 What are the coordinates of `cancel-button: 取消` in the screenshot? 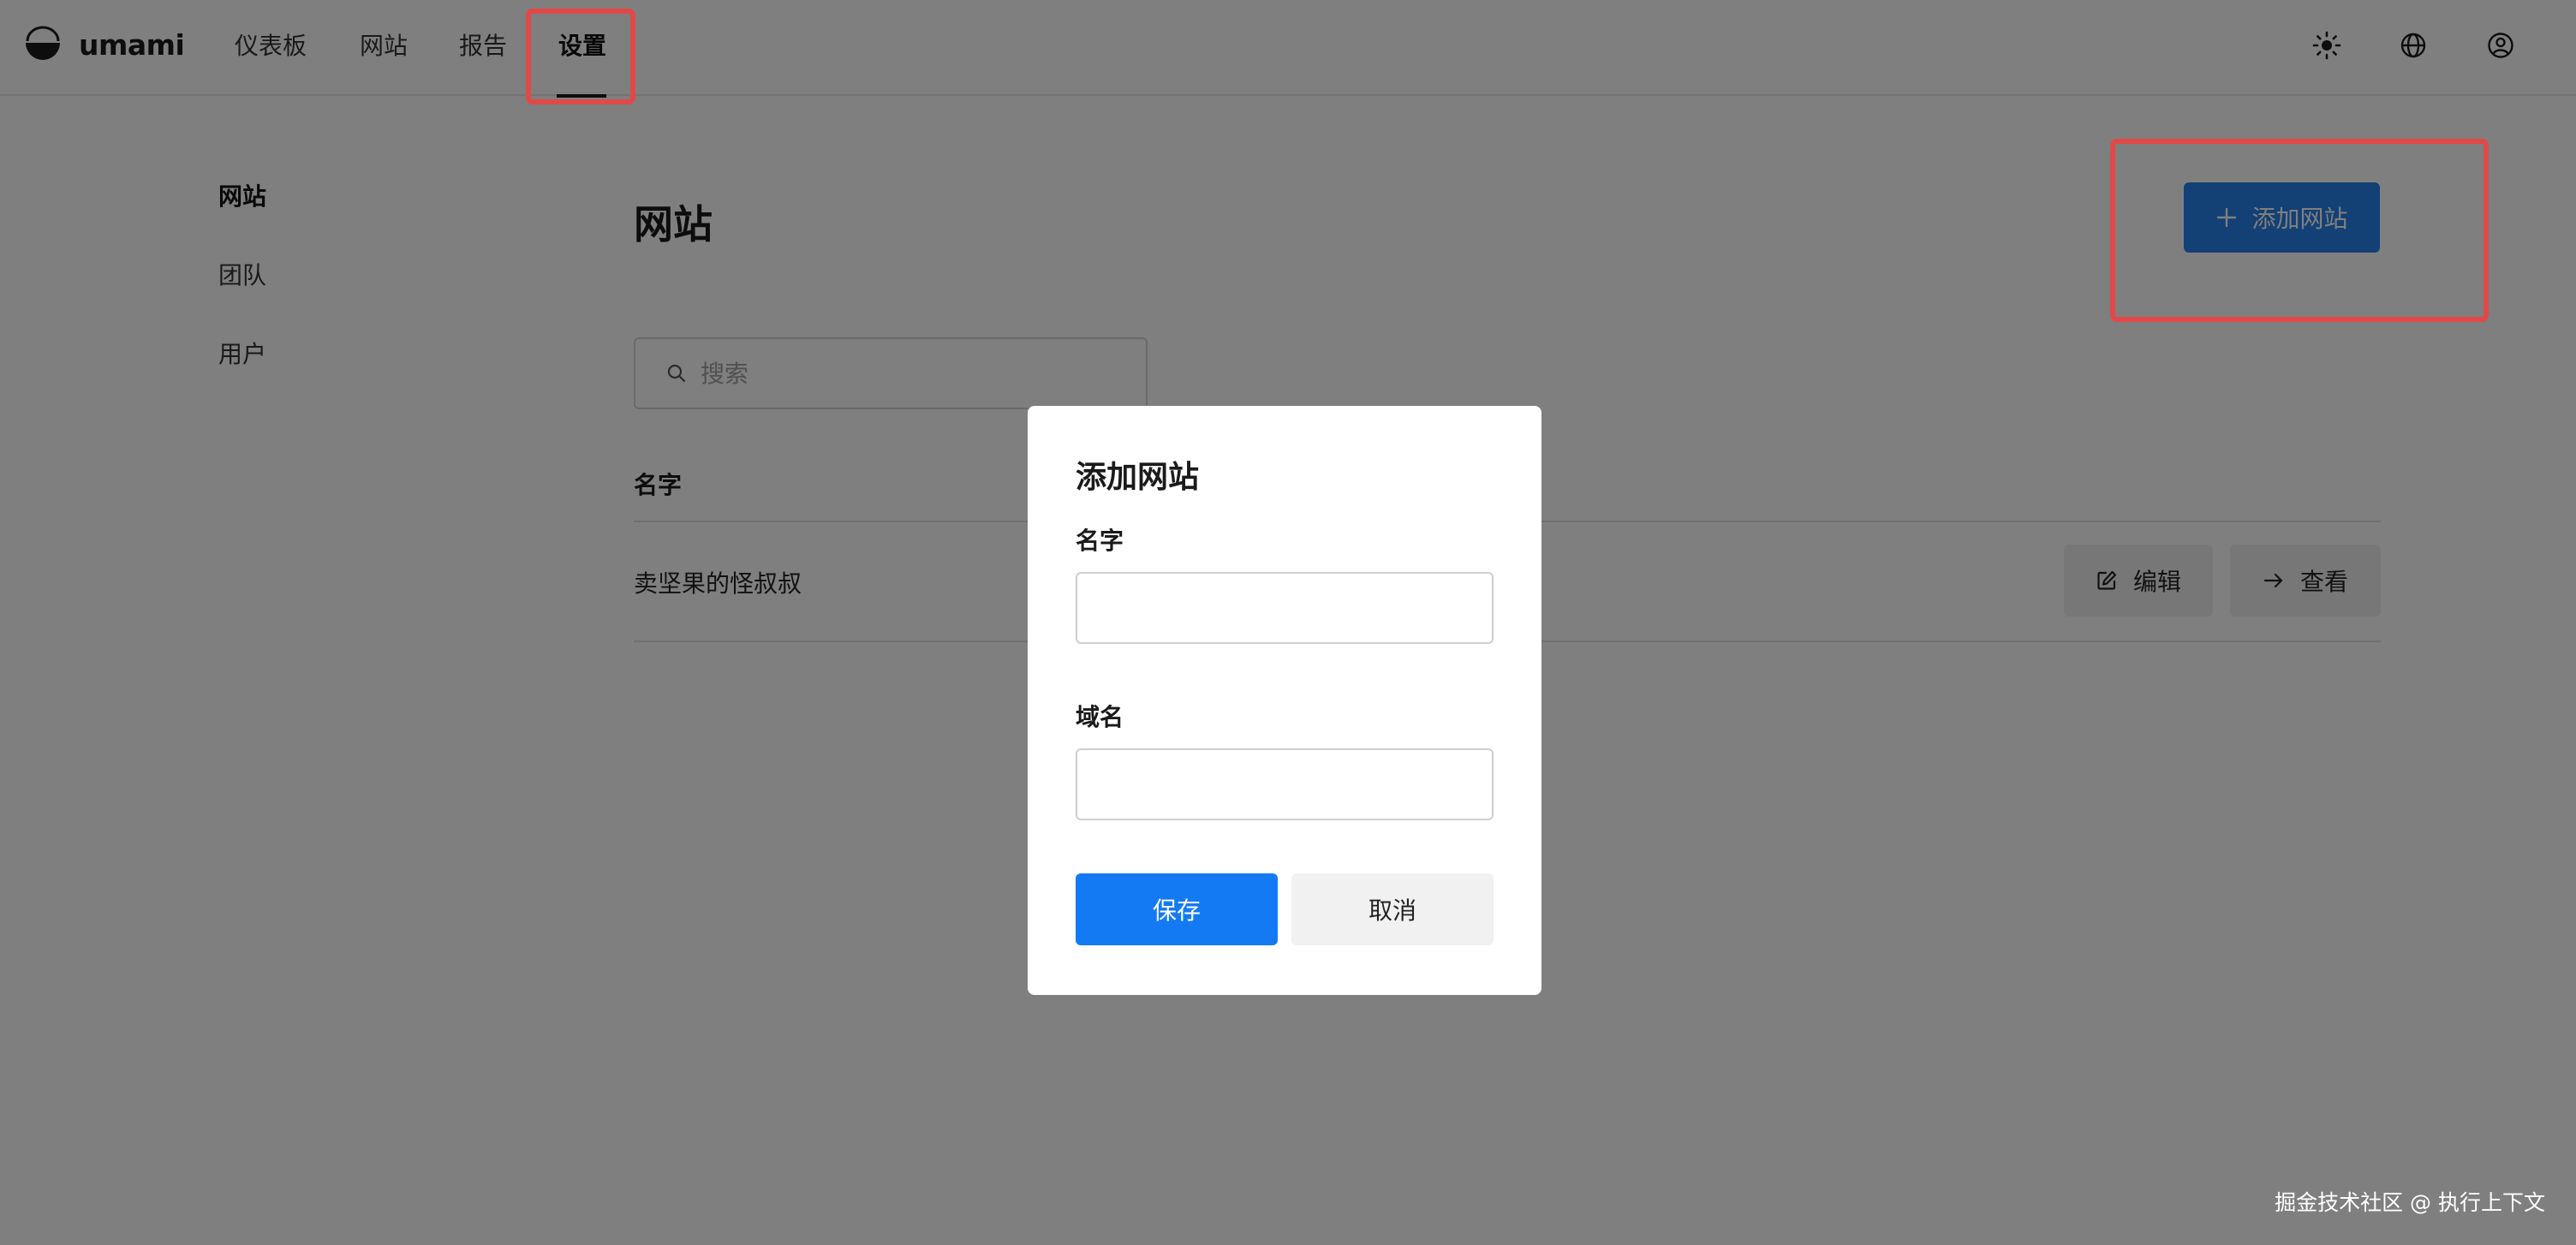 It's located at (1393, 909).